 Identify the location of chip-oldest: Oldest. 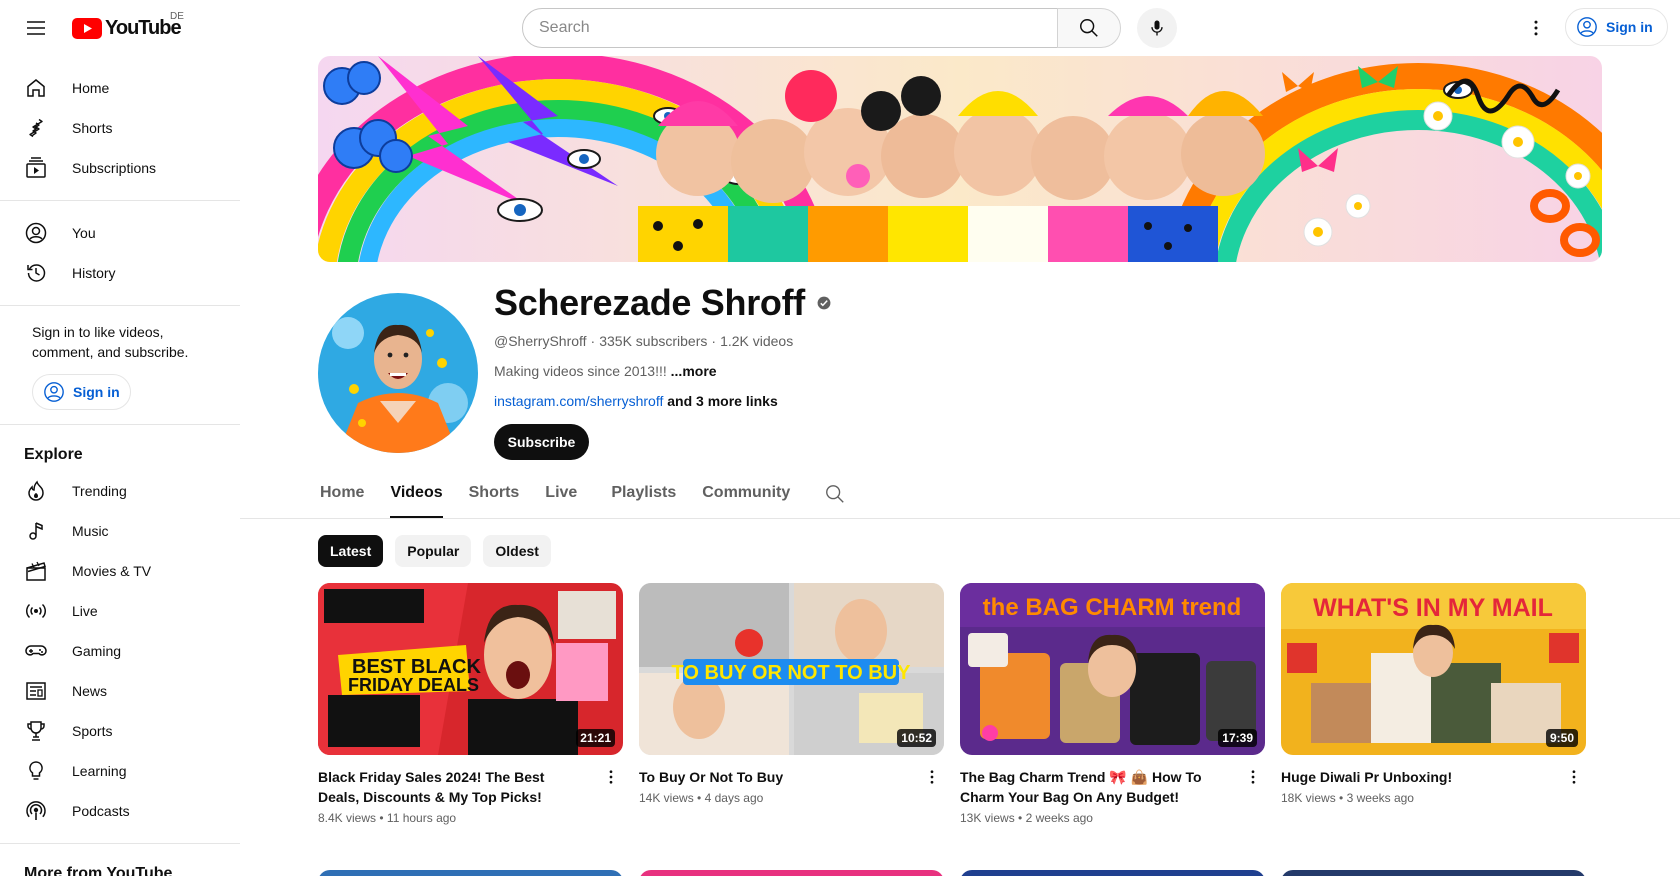
(517, 551).